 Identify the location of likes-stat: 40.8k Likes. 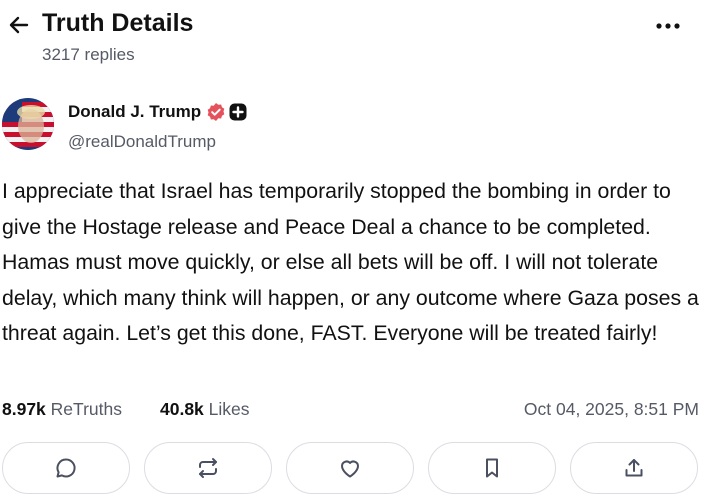
(205, 409).